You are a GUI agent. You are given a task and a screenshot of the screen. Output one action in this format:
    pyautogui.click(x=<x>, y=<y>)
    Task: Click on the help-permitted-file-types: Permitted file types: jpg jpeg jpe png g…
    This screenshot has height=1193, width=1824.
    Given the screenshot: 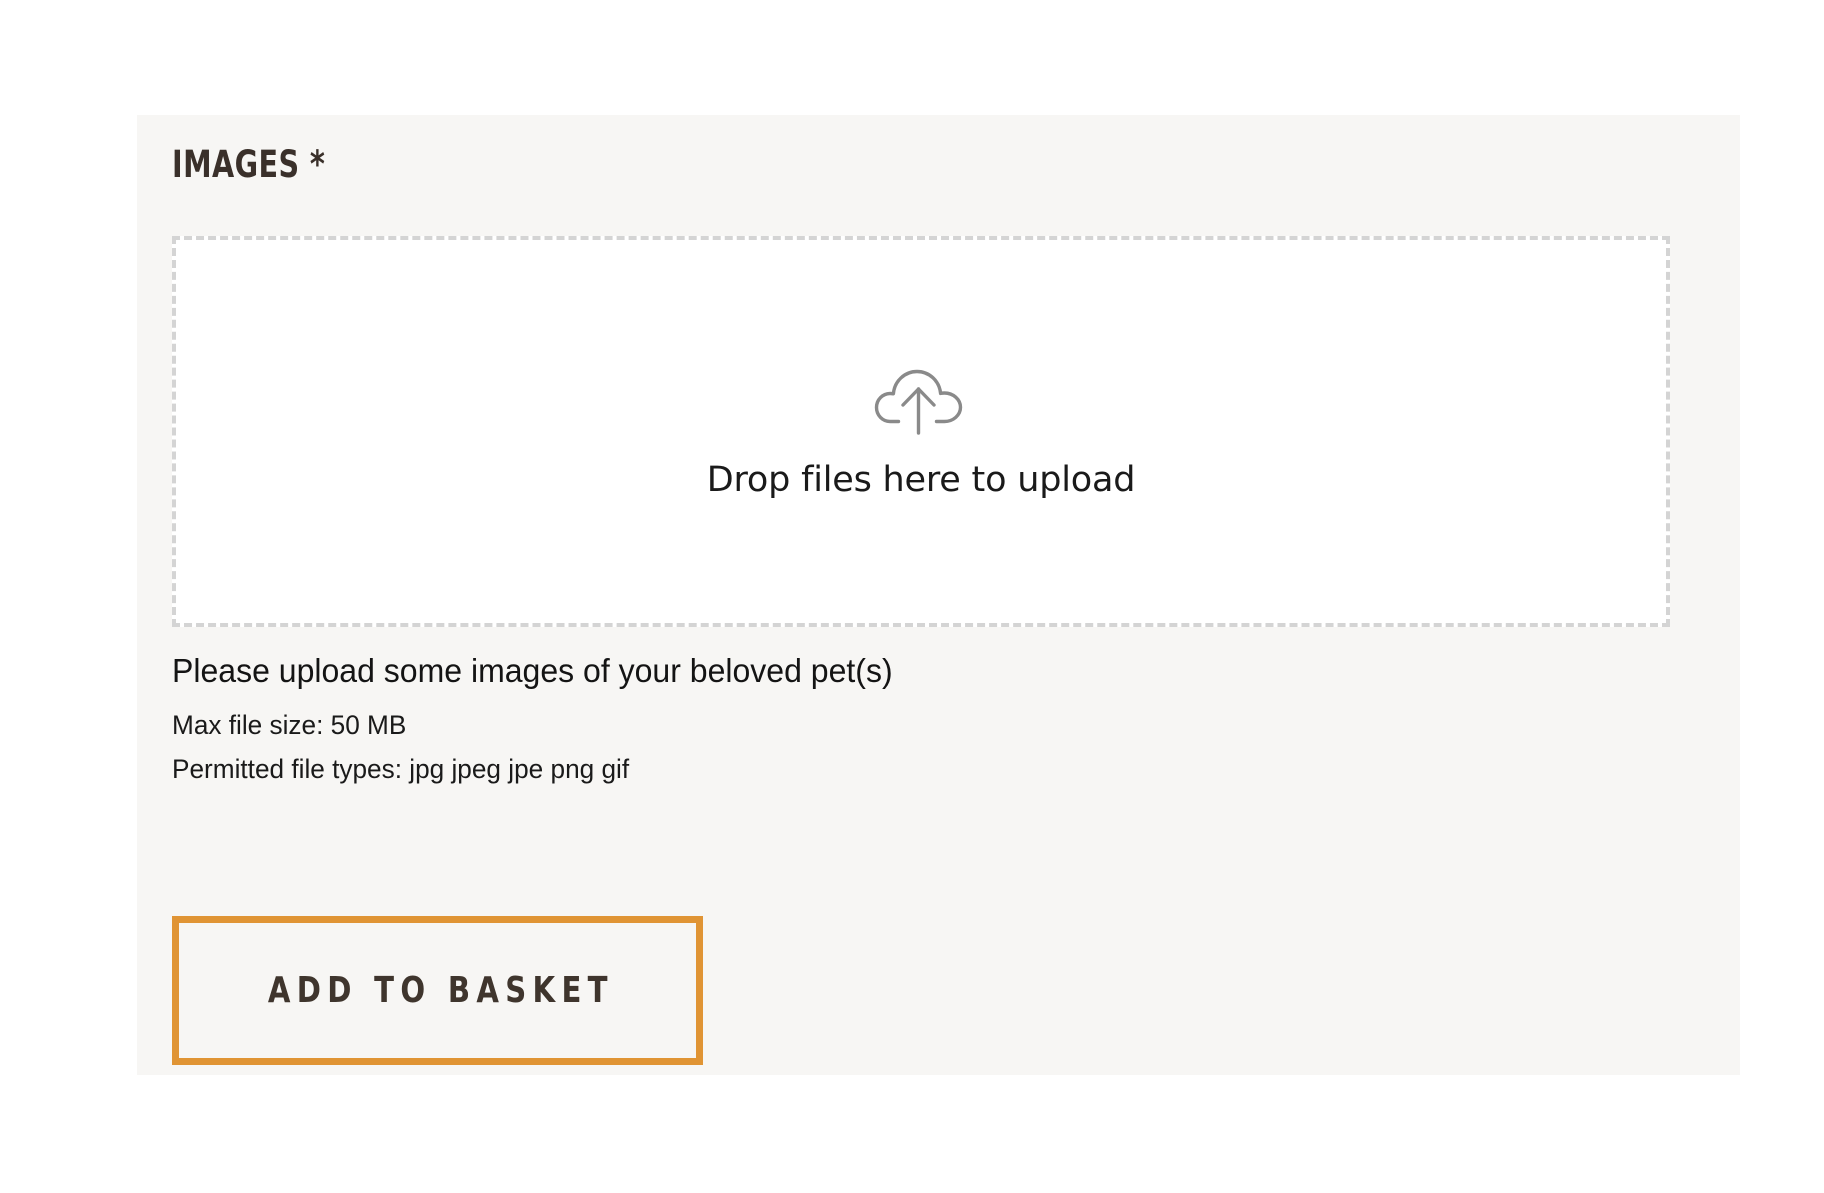 What is the action you would take?
    pyautogui.click(x=401, y=769)
    